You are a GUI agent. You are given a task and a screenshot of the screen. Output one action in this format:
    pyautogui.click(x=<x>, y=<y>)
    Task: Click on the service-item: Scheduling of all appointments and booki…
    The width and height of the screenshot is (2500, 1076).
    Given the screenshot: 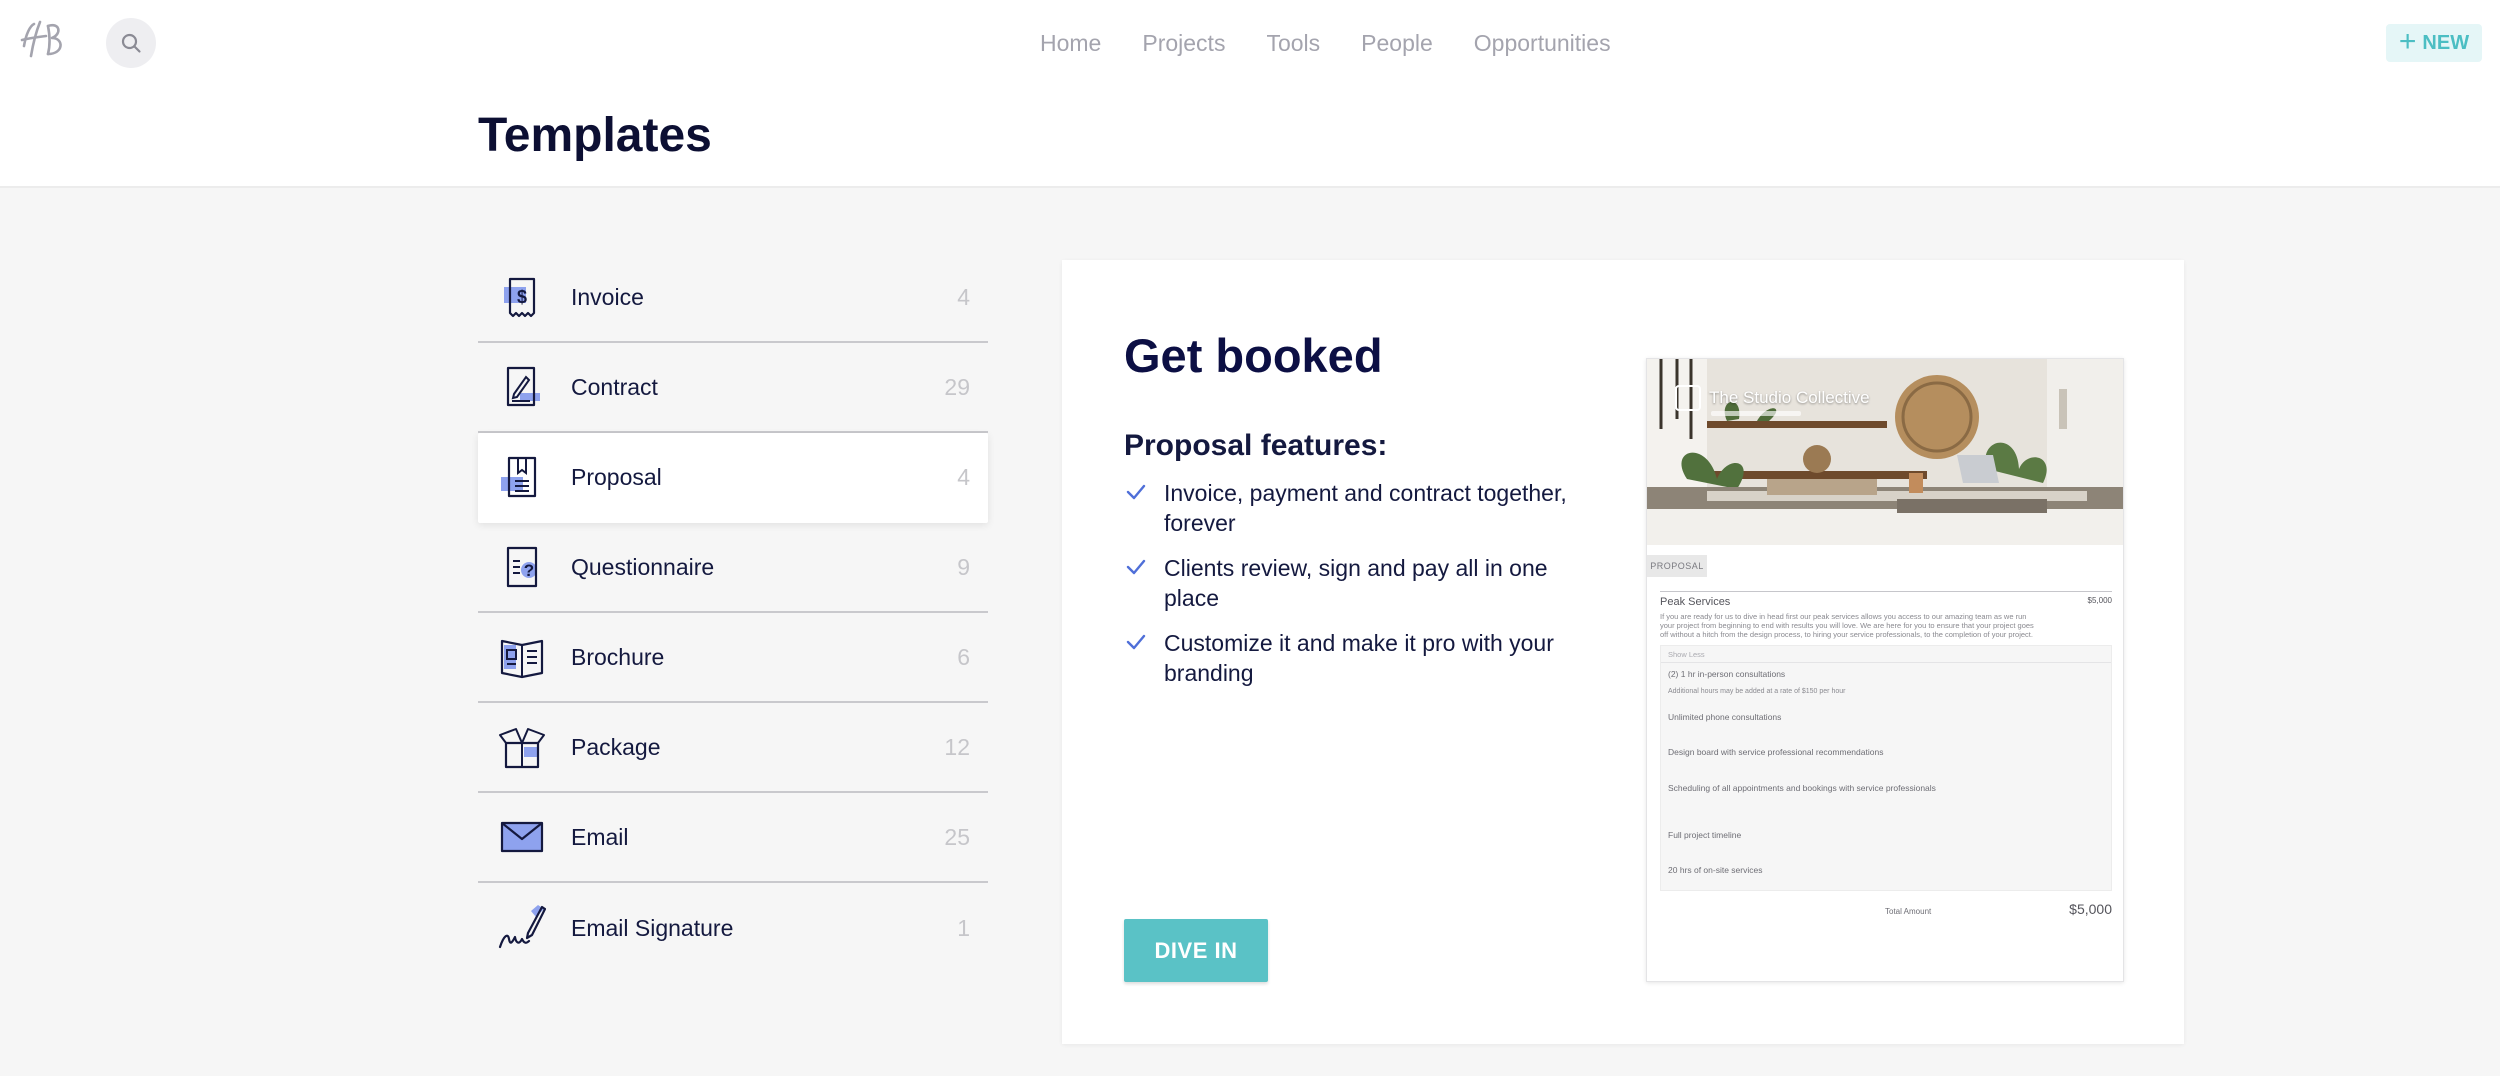 What is the action you would take?
    pyautogui.click(x=1802, y=788)
    